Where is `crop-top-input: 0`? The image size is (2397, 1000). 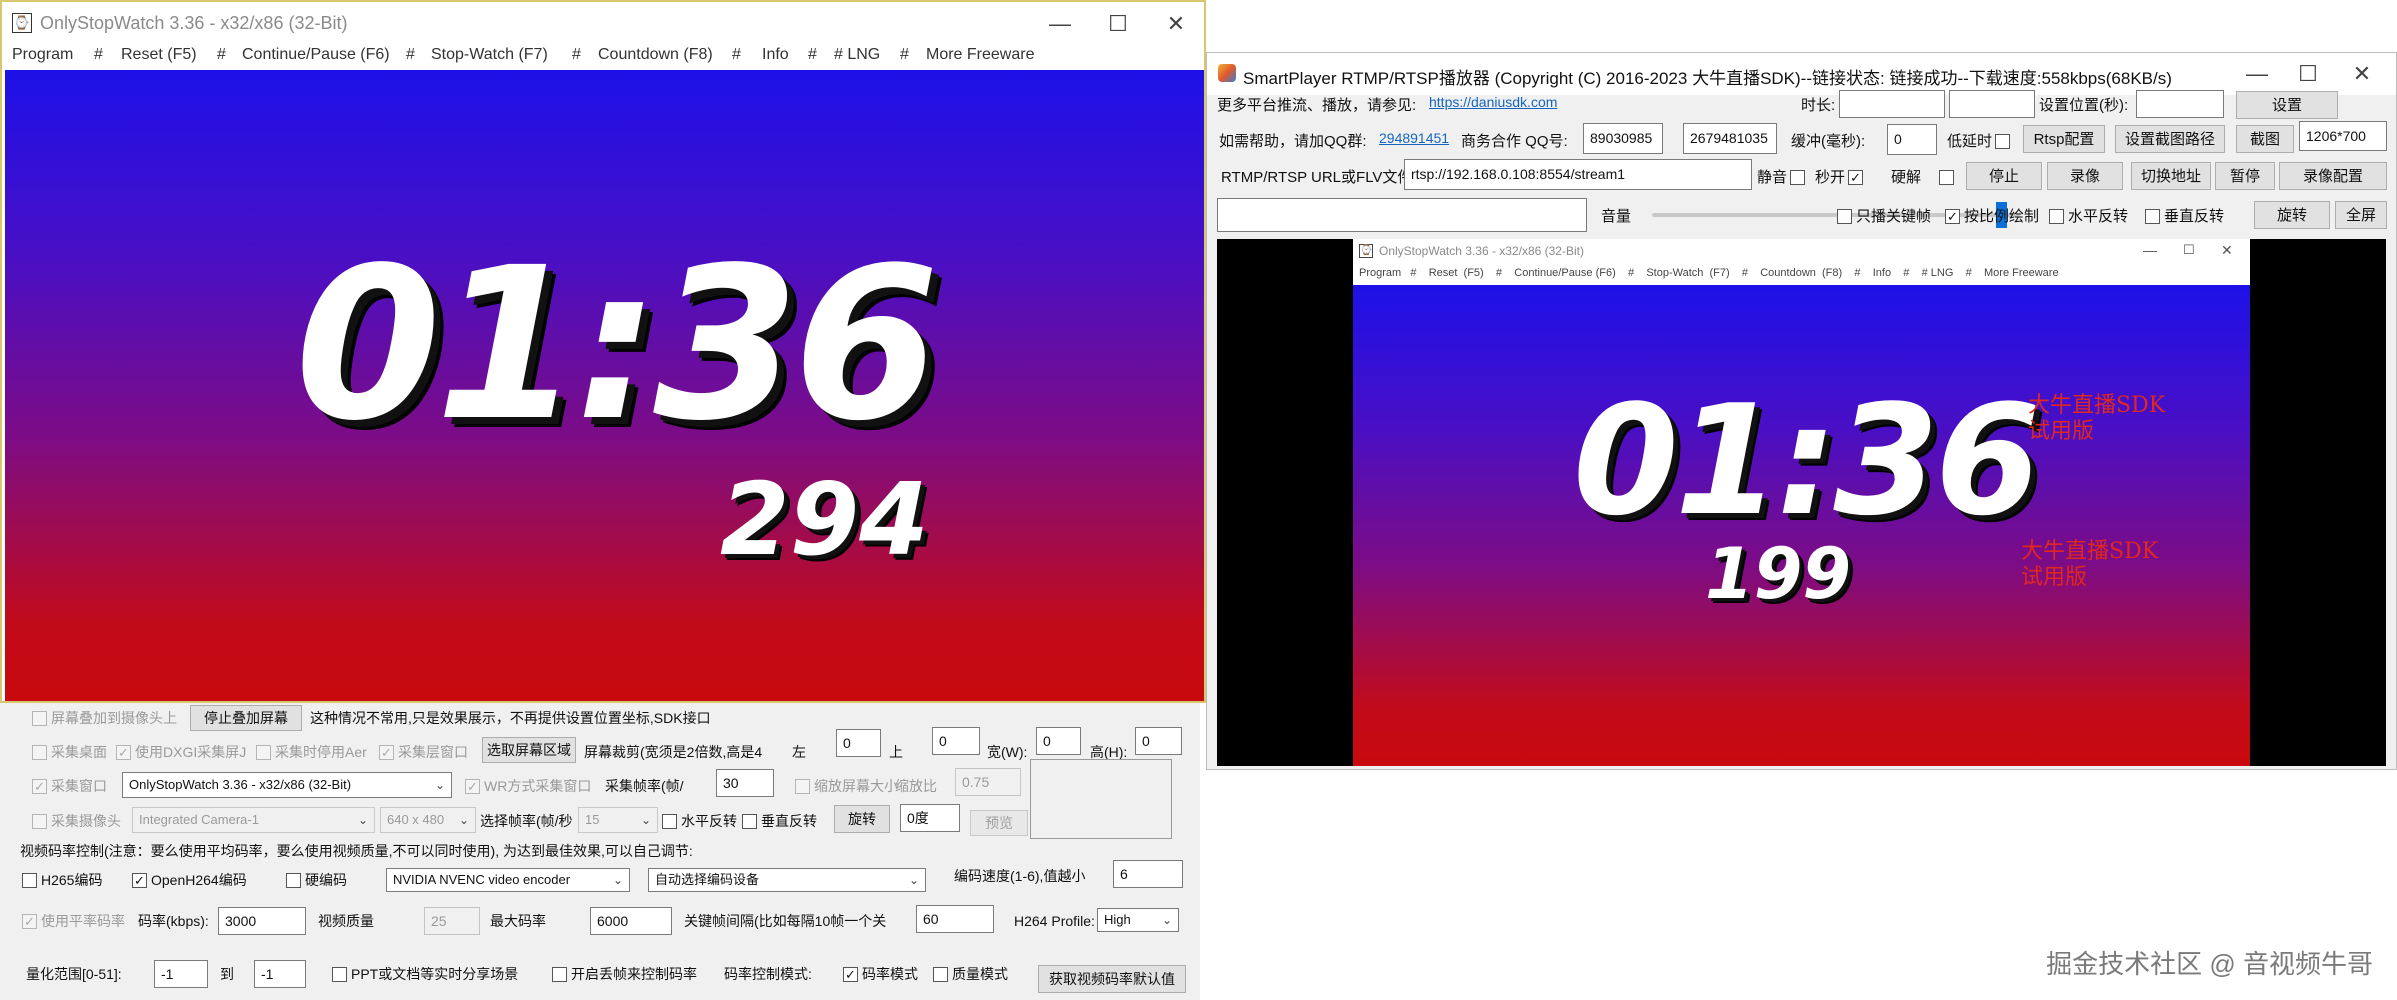 crop-top-input: 0 is located at coordinates (956, 741).